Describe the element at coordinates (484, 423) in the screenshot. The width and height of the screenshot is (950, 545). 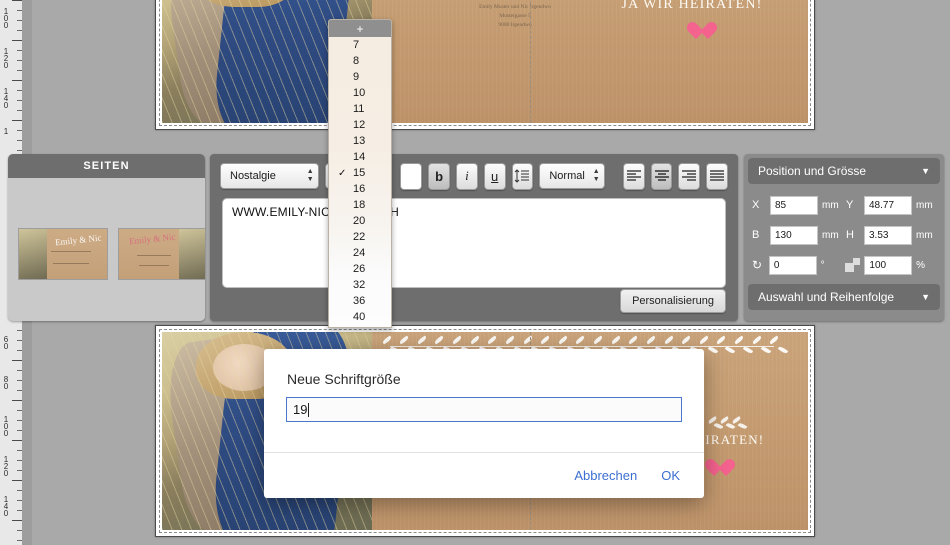
I see `new-font-size-dialog: Neue Schriftgröße 19 Abbrechen OK` at that location.